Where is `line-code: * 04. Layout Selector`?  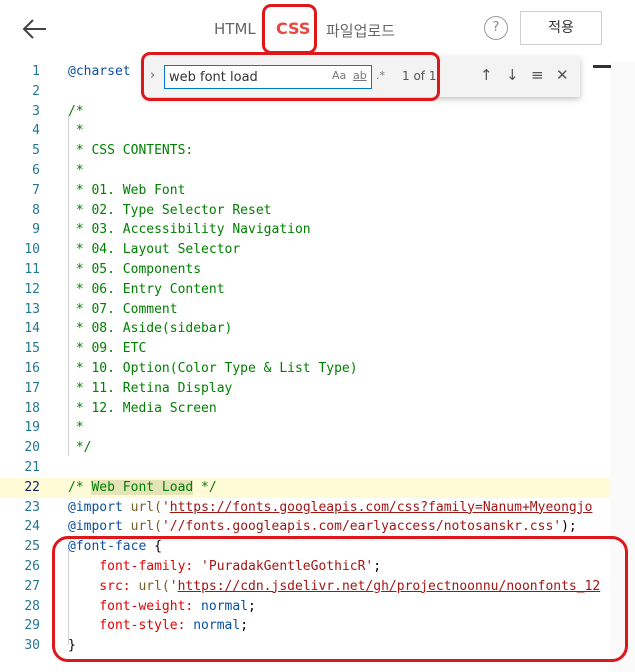
line-code: * 04. Layout Selector is located at coordinates (154, 250).